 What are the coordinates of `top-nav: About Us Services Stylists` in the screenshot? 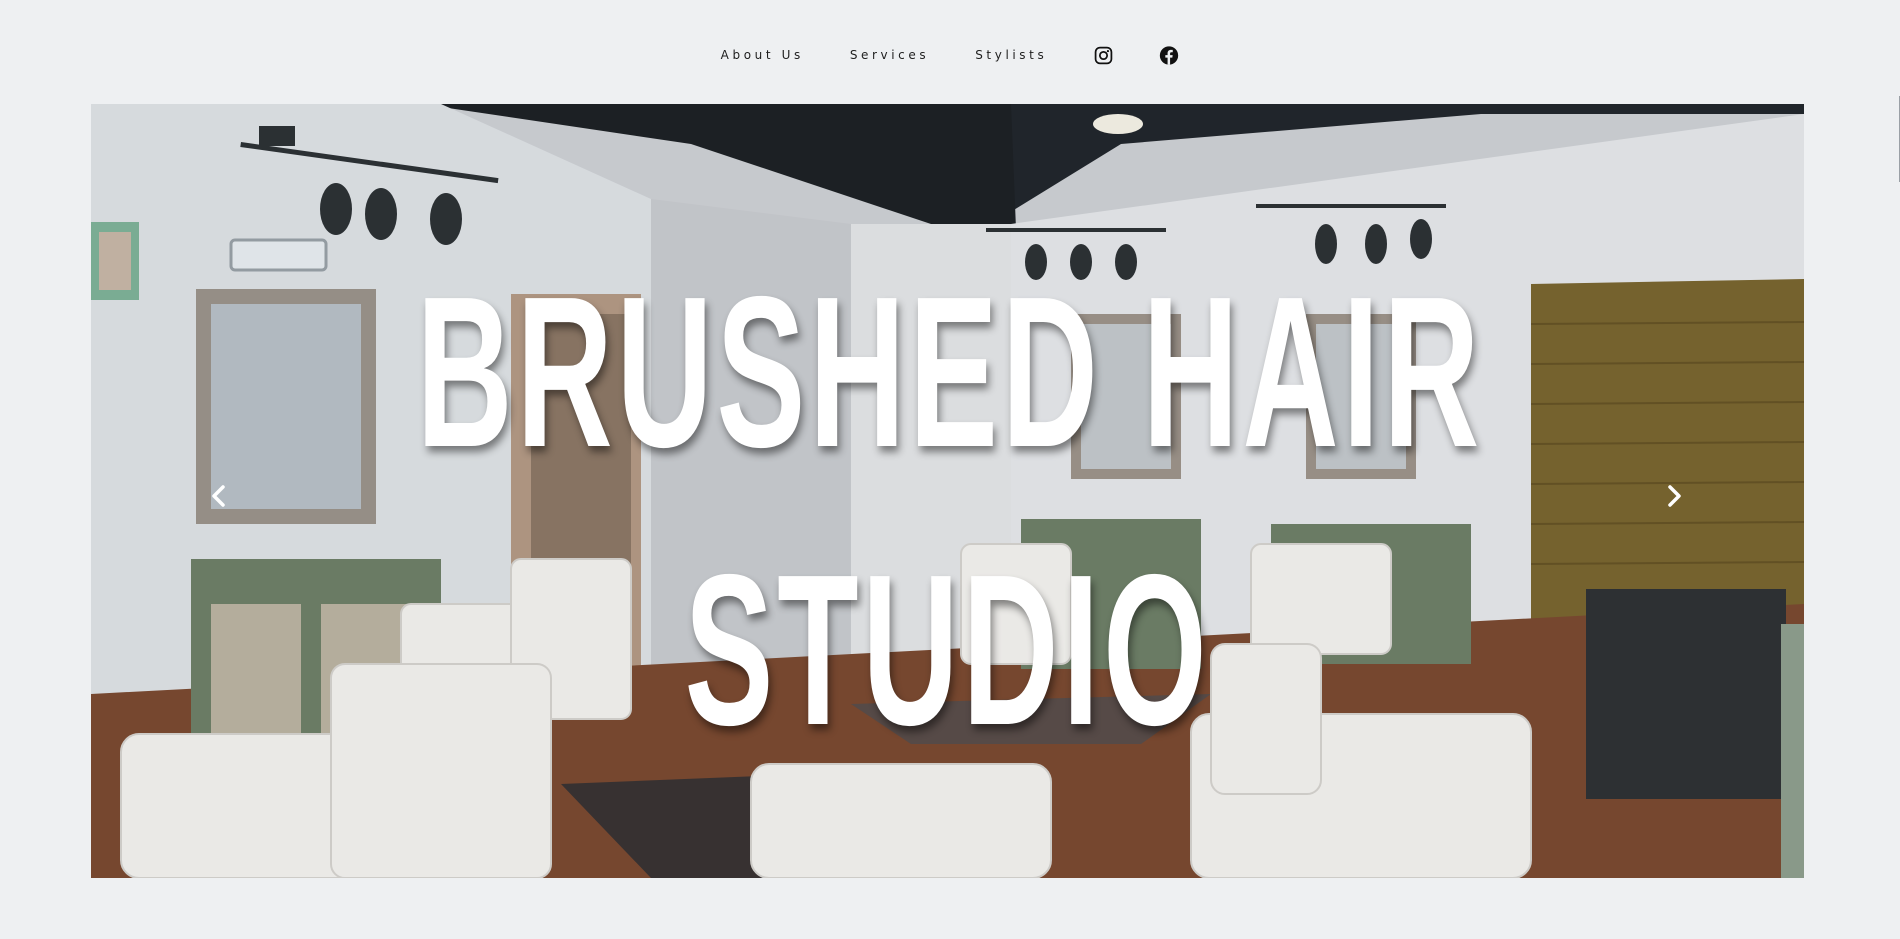 It's located at (950, 55).